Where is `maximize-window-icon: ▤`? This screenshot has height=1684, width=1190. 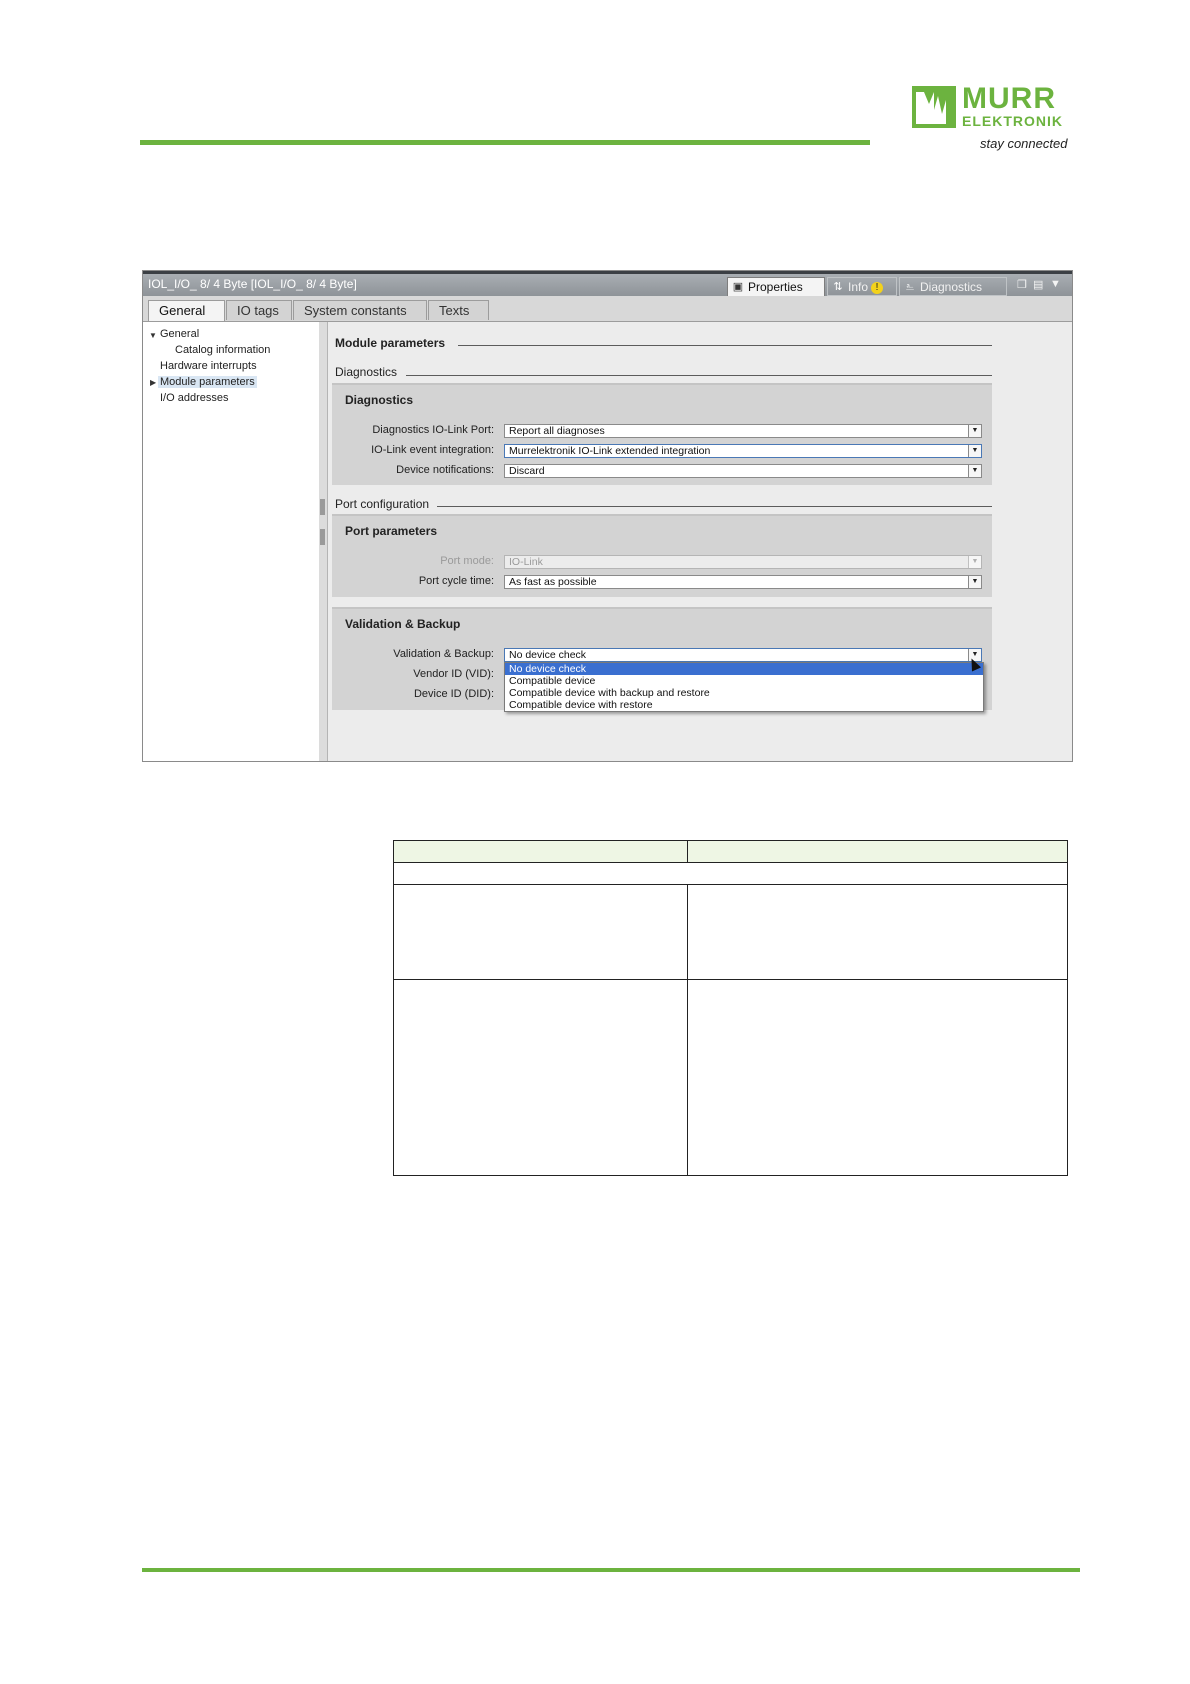 maximize-window-icon: ▤ is located at coordinates (1038, 284).